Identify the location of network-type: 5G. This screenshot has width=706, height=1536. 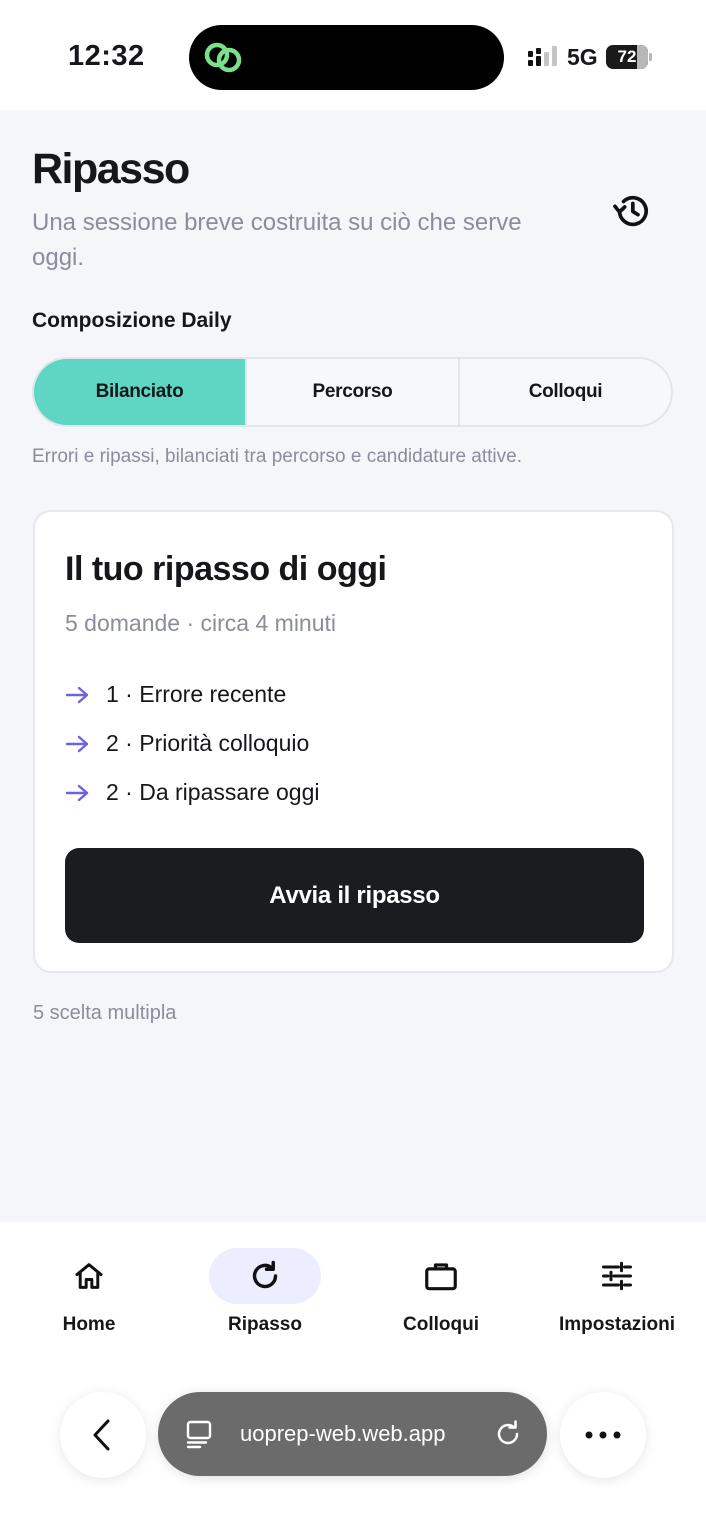
(582, 57).